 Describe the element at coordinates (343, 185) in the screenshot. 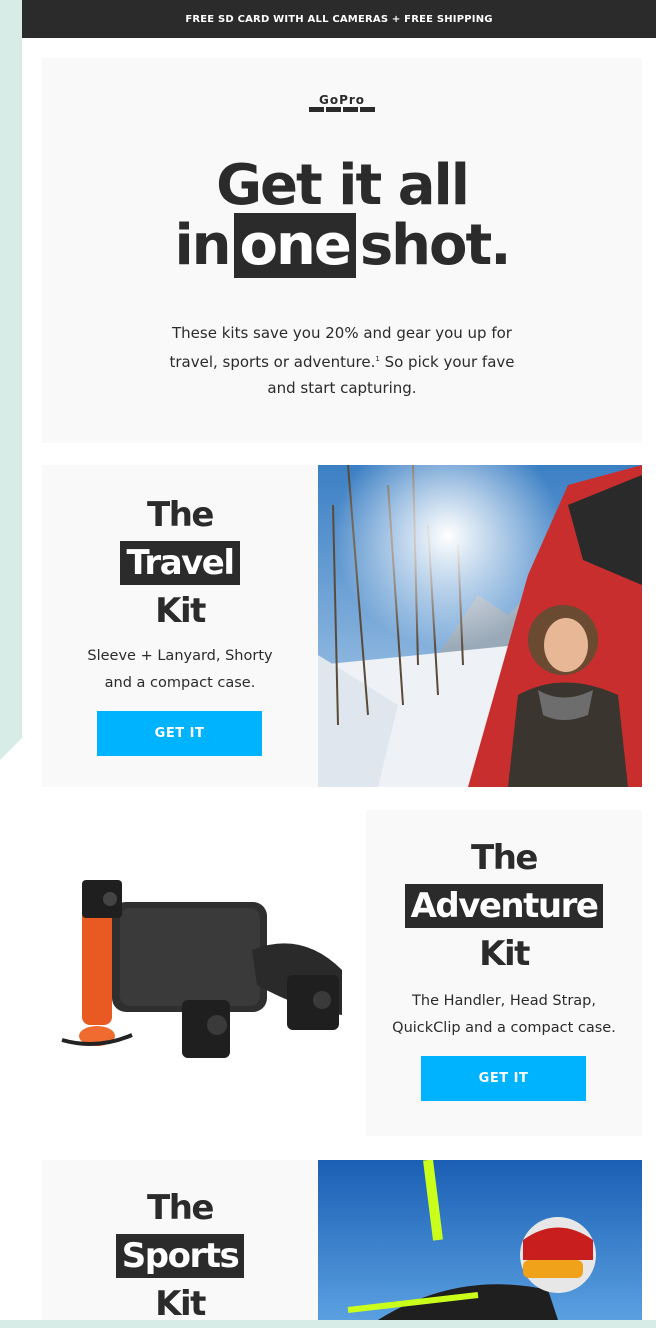

I see `headline-line-1: Get it all` at that location.